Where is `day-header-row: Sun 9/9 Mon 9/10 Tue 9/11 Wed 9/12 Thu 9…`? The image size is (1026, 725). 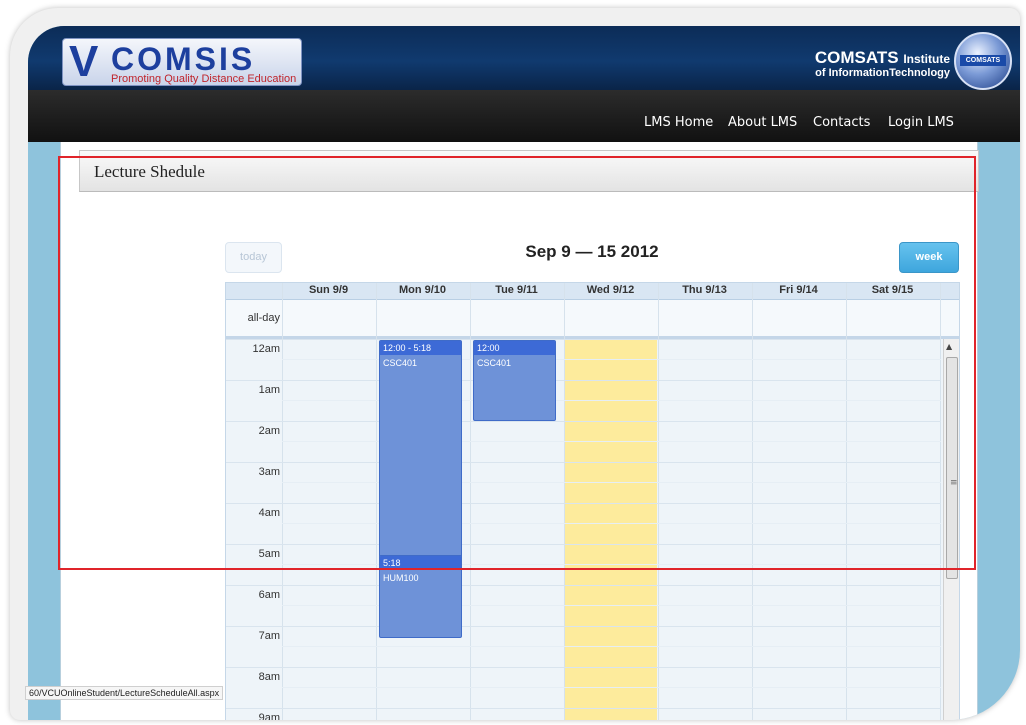 day-header-row: Sun 9/9 Mon 9/10 Tue 9/11 Wed 9/12 Thu 9… is located at coordinates (592, 291).